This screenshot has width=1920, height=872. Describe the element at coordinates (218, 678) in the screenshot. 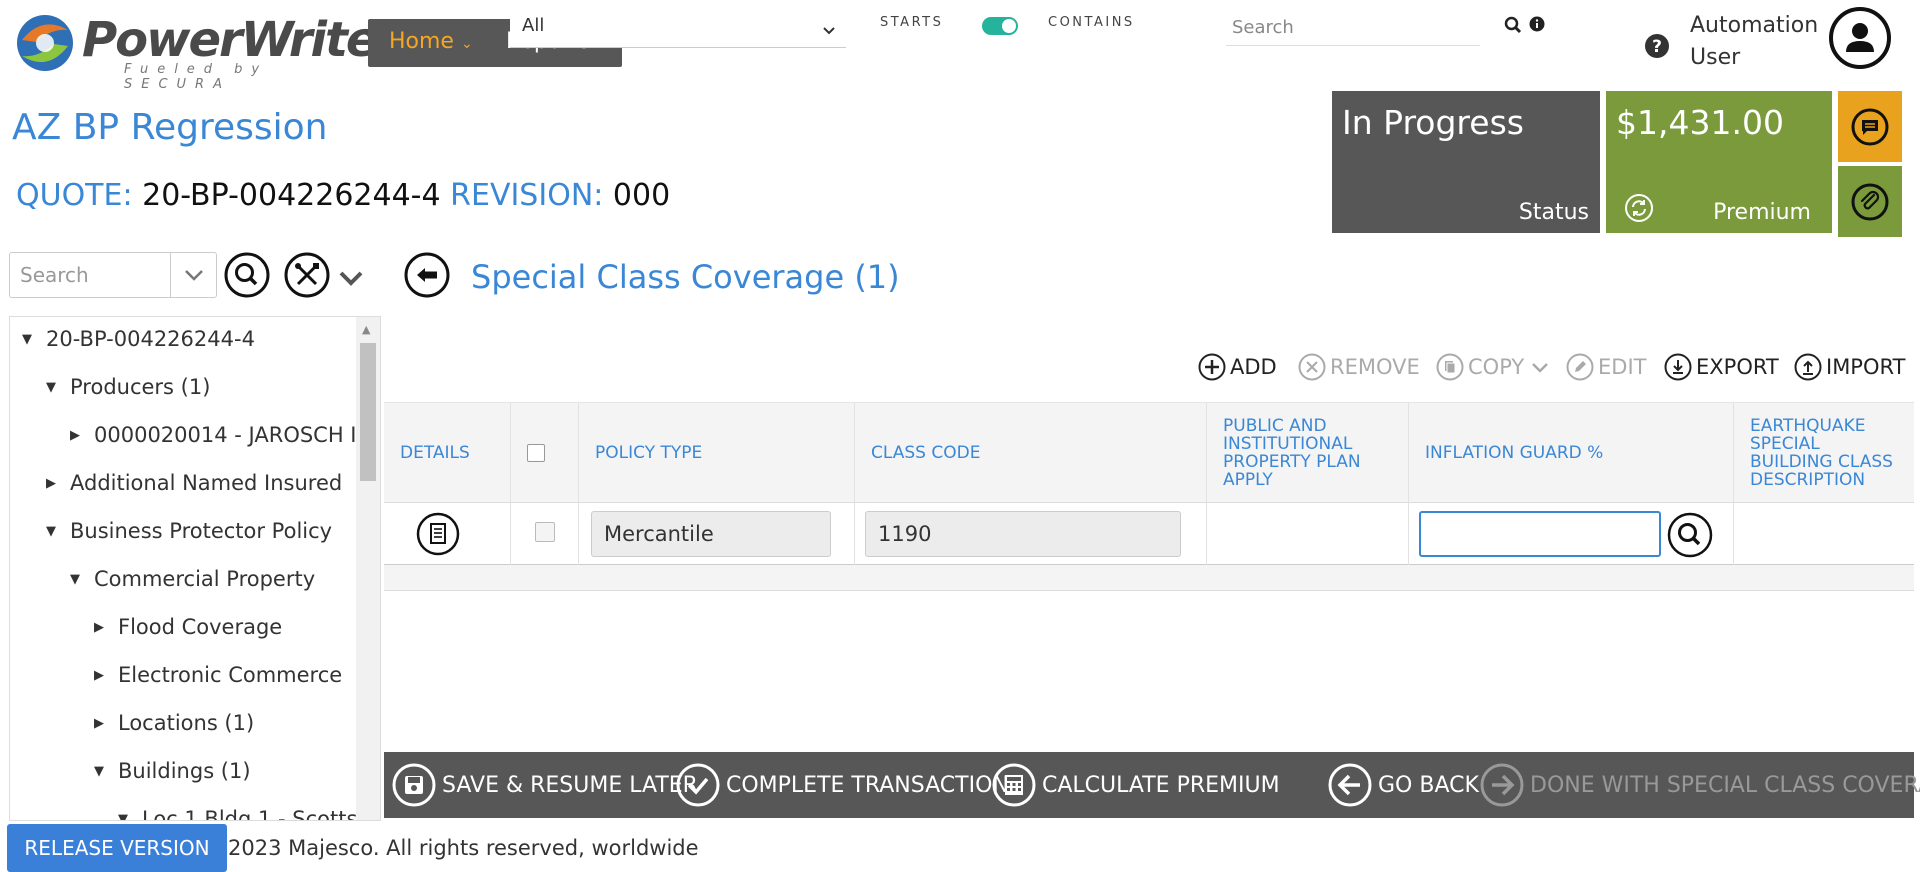

I see `tree-node-electronic-commerce: ▶ Electronic Commerce` at that location.